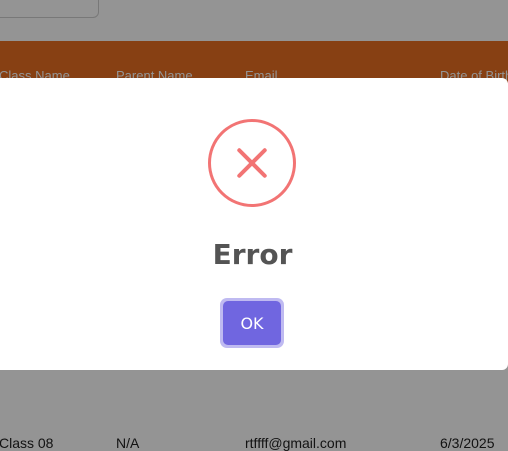 The height and width of the screenshot is (451, 508). What do you see at coordinates (252, 254) in the screenshot?
I see `dialog-title: Error` at bounding box center [252, 254].